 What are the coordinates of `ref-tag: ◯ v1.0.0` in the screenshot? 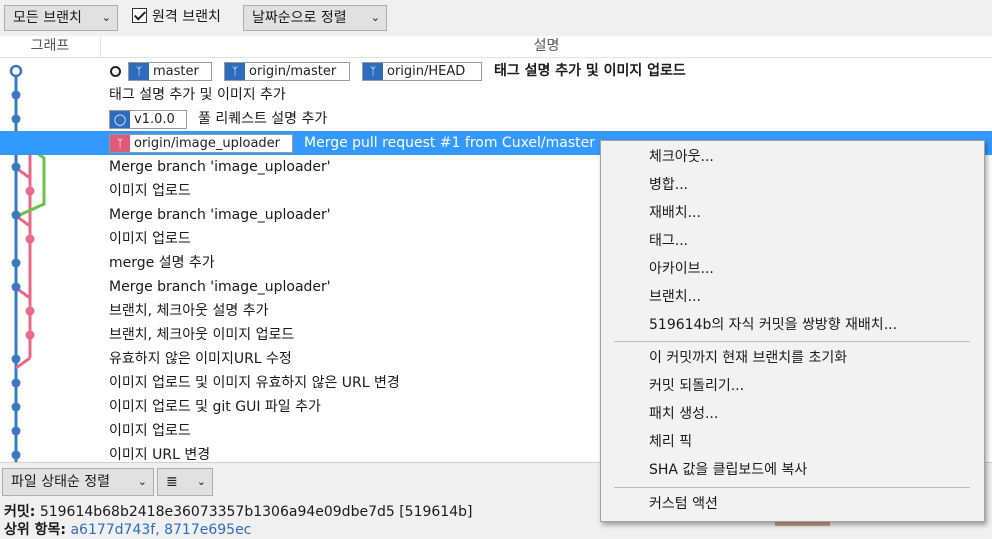 It's located at (148, 119).